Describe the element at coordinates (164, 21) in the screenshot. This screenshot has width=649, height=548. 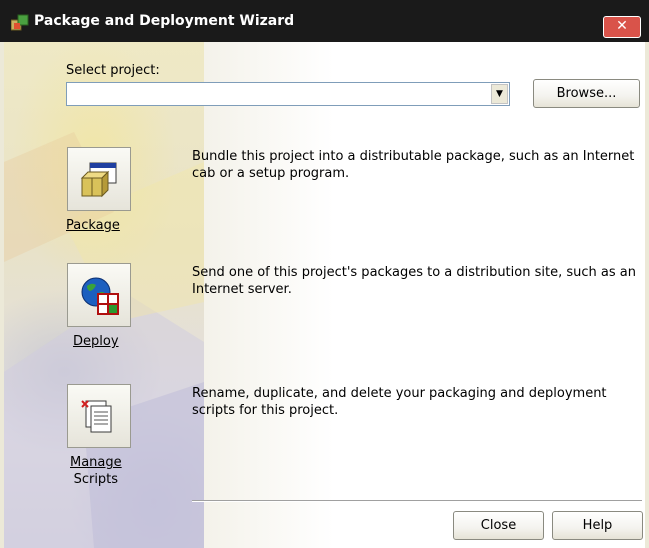
I see `window-title: Package and Deployment Wizard` at that location.